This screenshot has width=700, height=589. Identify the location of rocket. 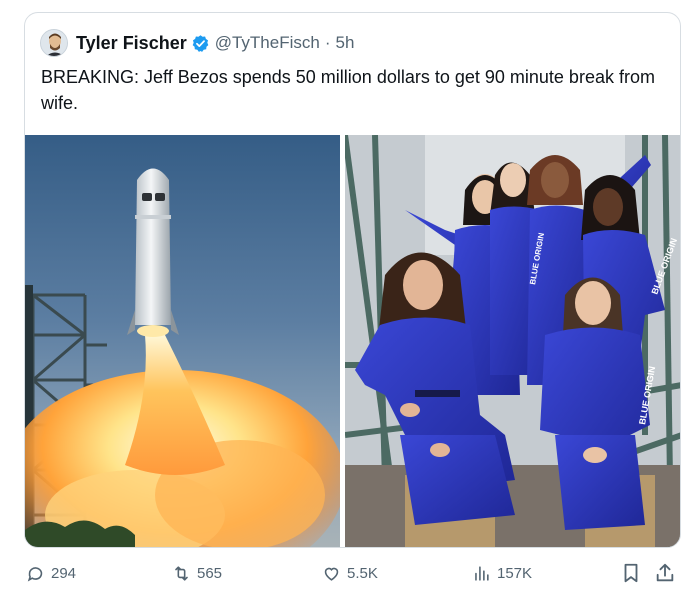
(153, 252).